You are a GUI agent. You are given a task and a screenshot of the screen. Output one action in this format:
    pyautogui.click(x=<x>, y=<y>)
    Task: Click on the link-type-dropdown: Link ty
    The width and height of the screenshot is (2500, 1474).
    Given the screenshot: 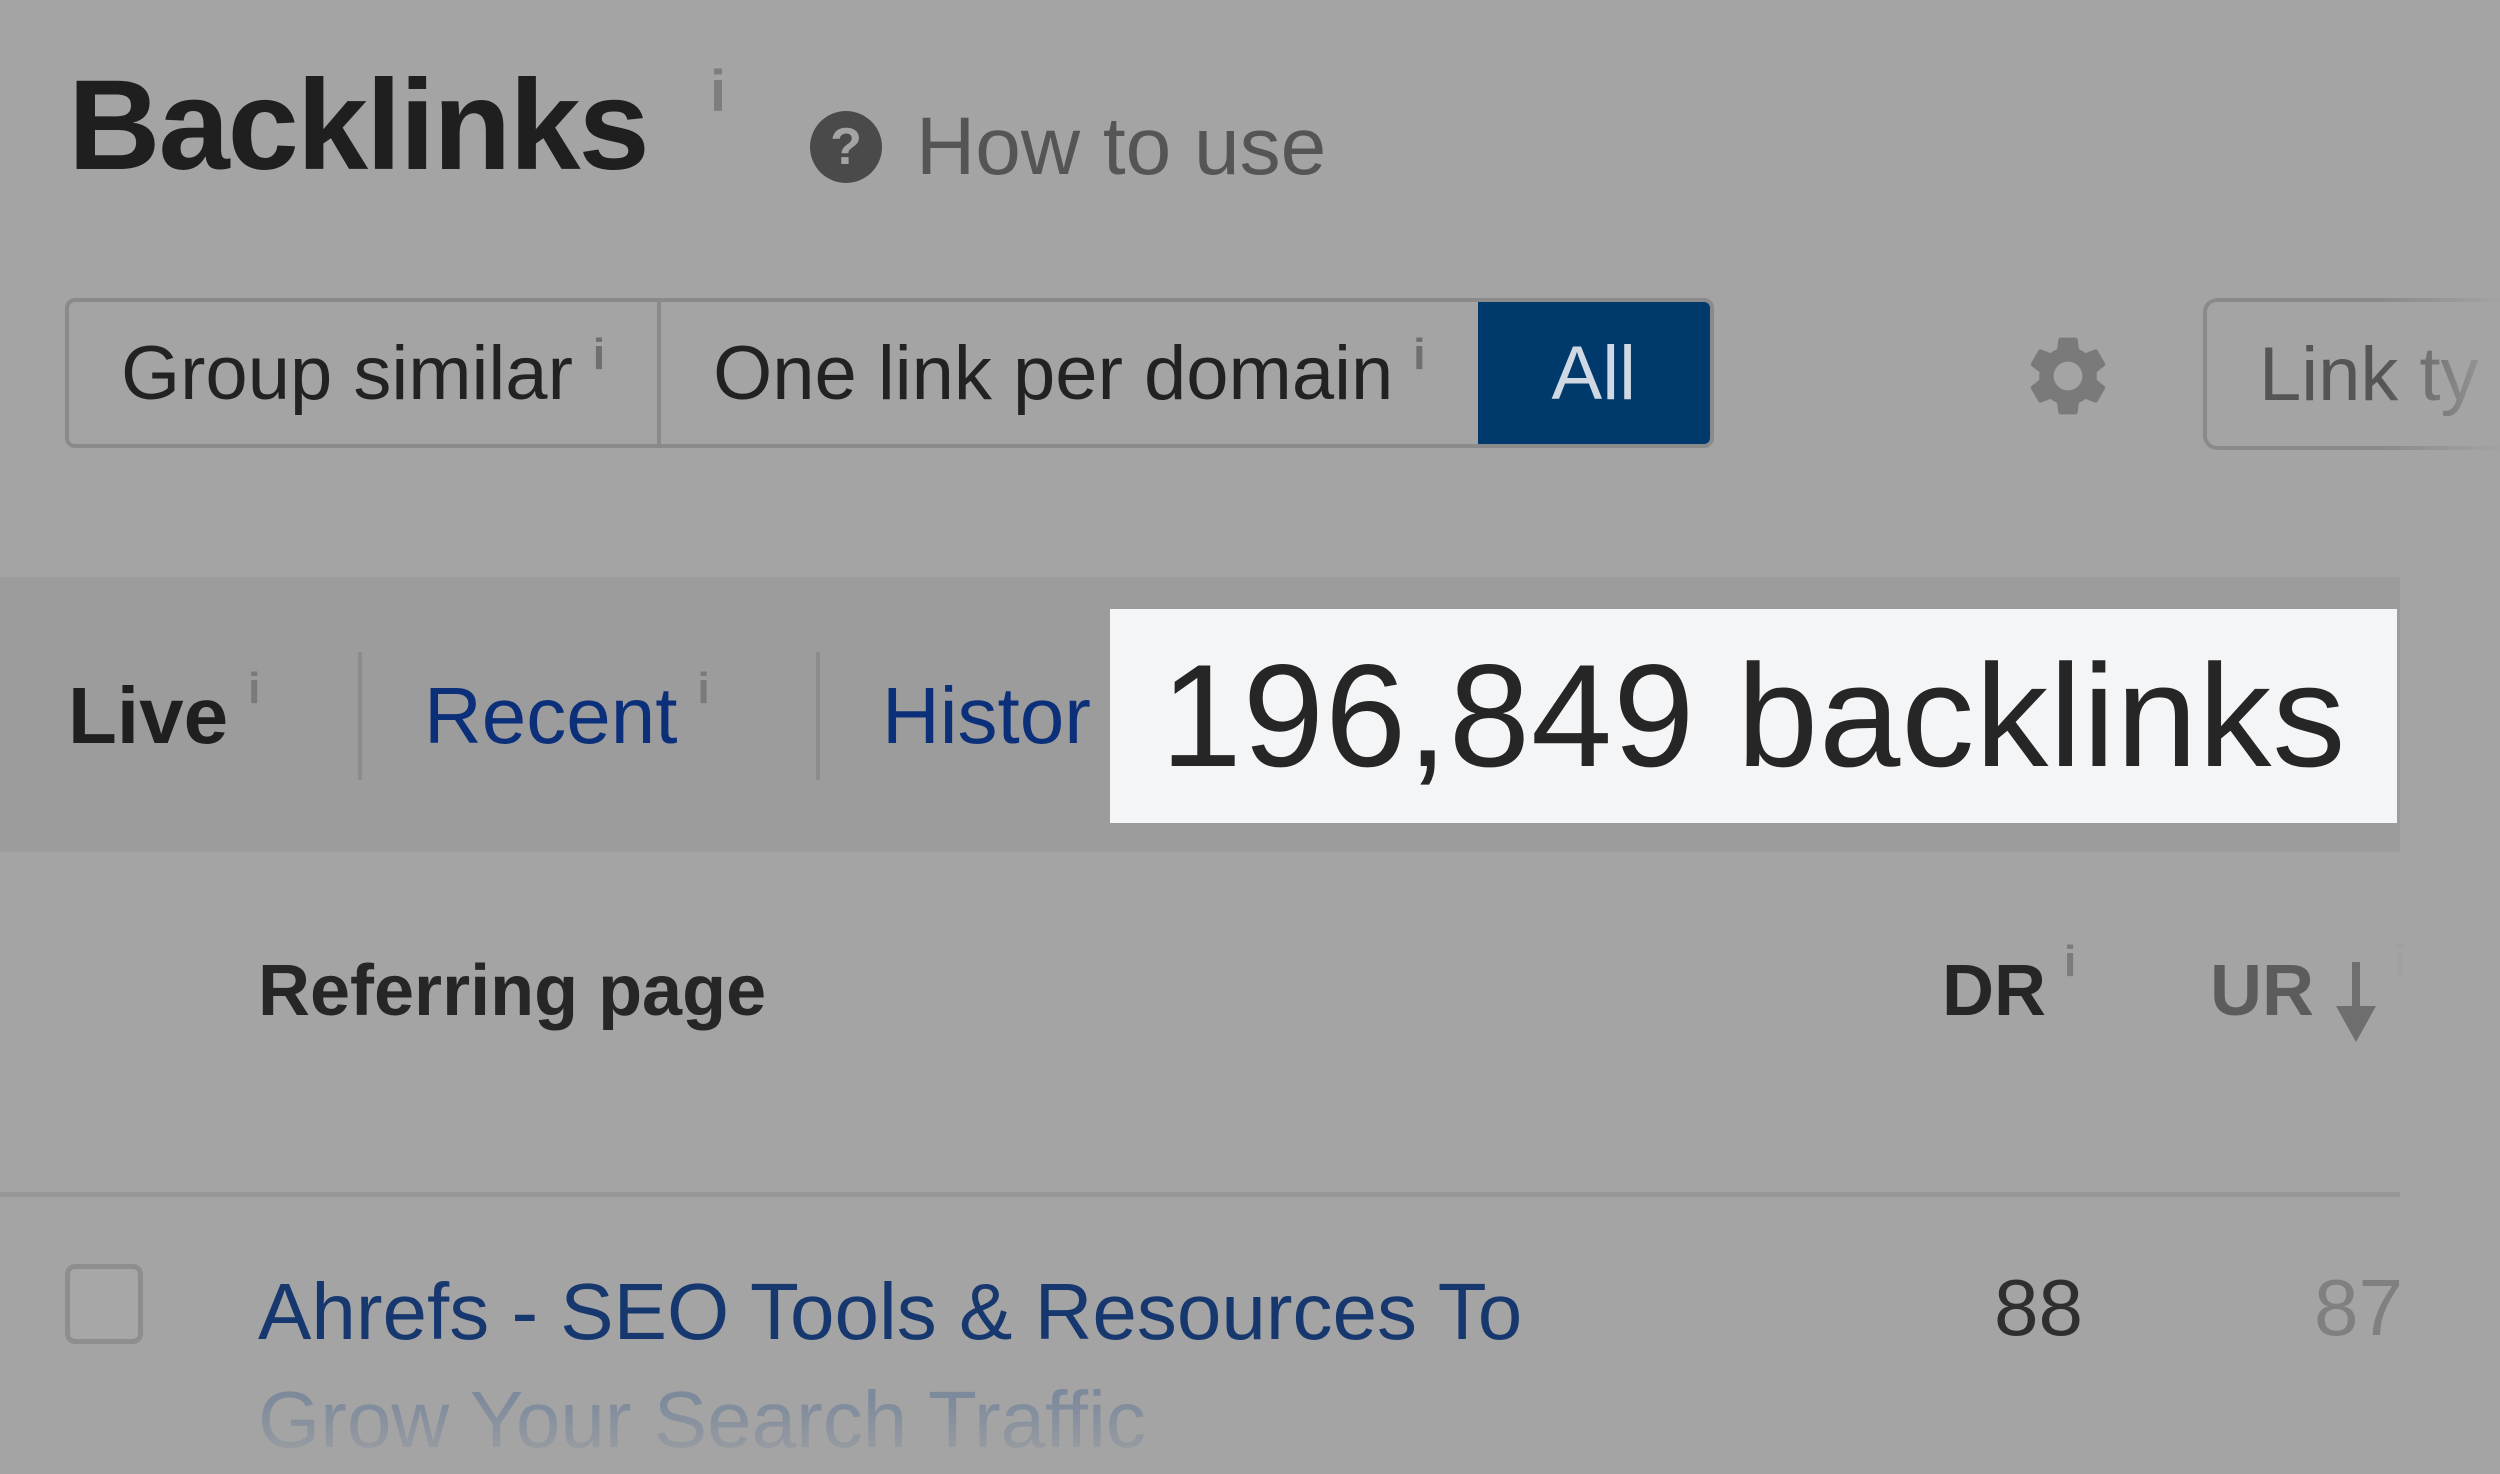 What is the action you would take?
    pyautogui.click(x=2351, y=374)
    